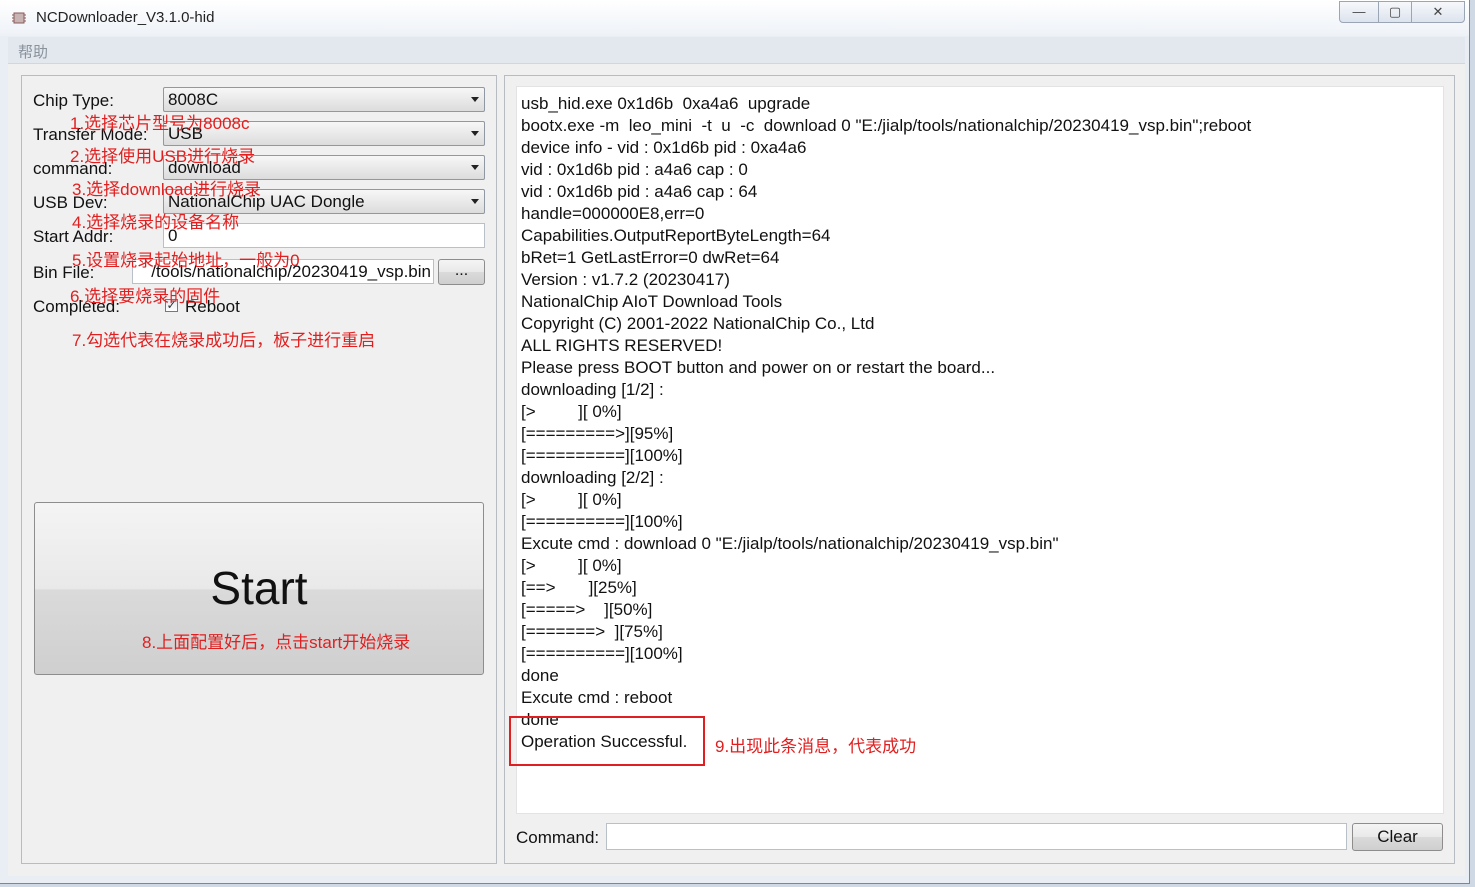 This screenshot has width=1475, height=887. I want to click on clear-button: Clear, so click(1397, 837).